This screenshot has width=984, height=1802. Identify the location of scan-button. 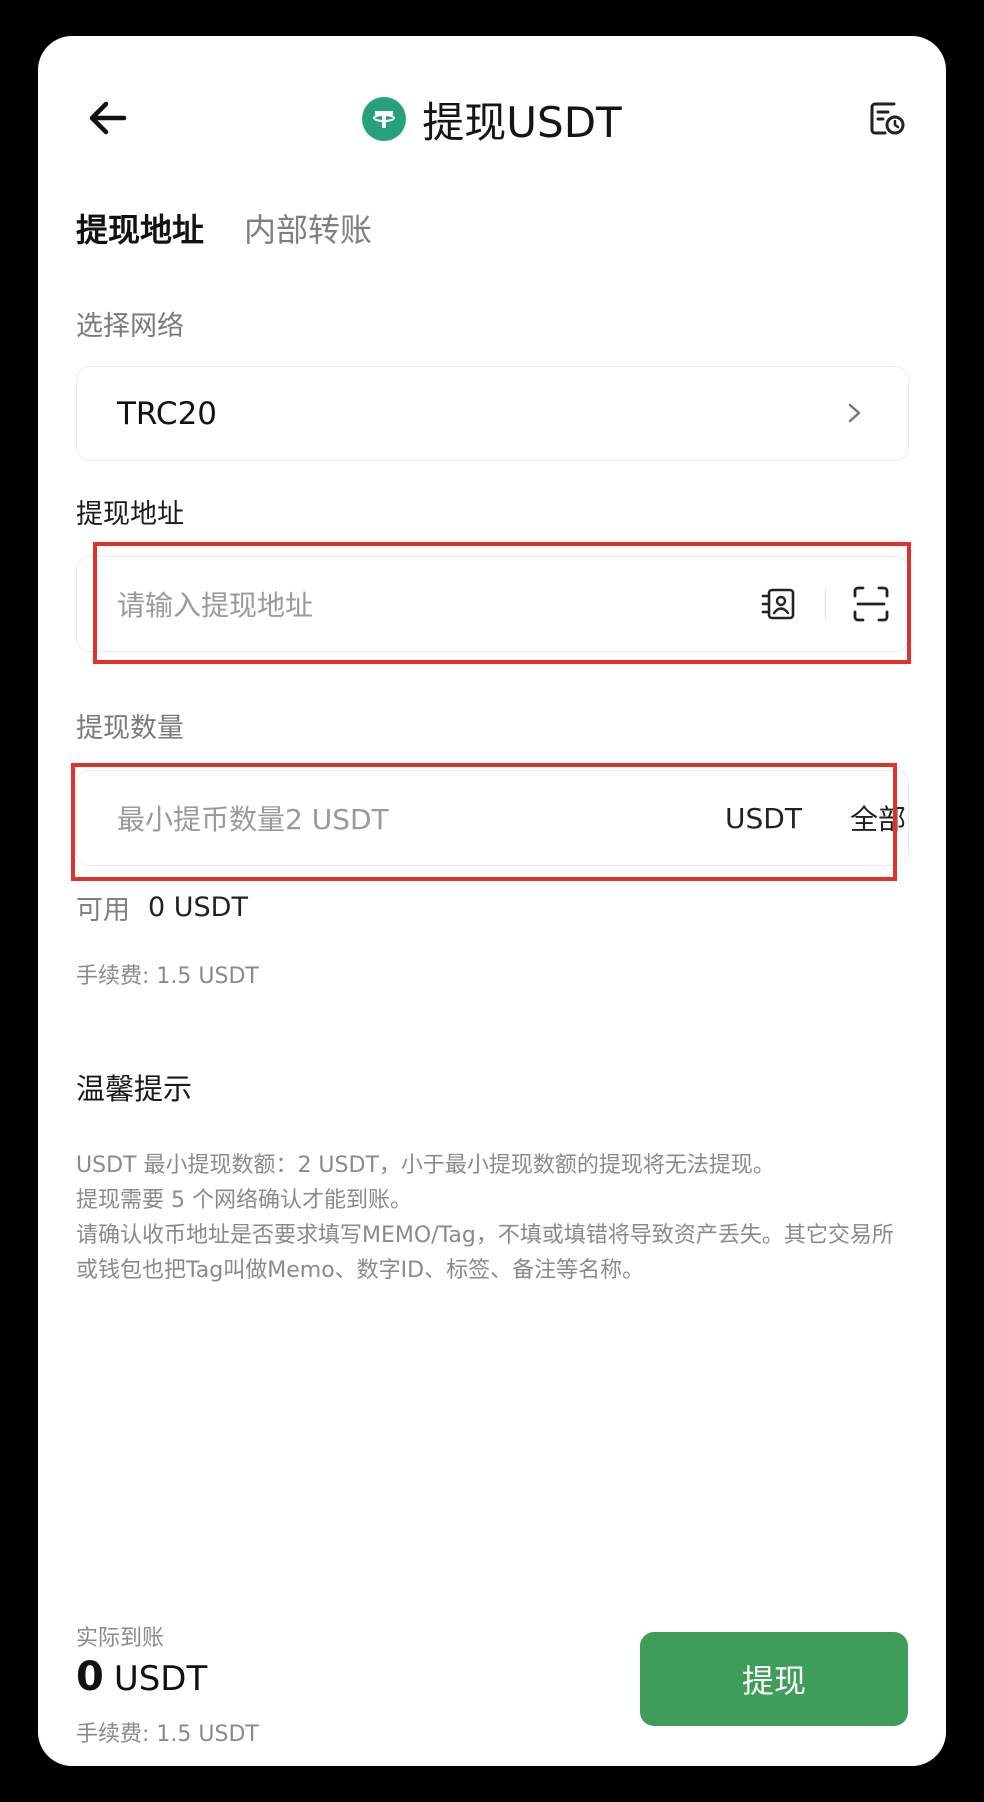
(871, 604).